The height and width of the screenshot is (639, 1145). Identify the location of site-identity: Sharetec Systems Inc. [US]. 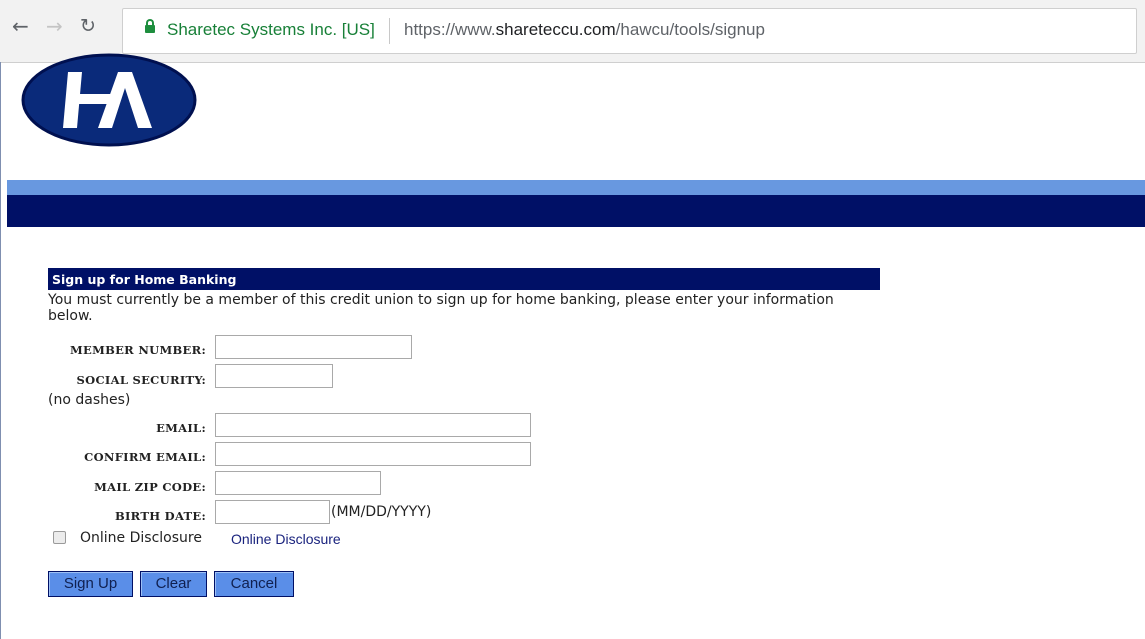
(271, 30).